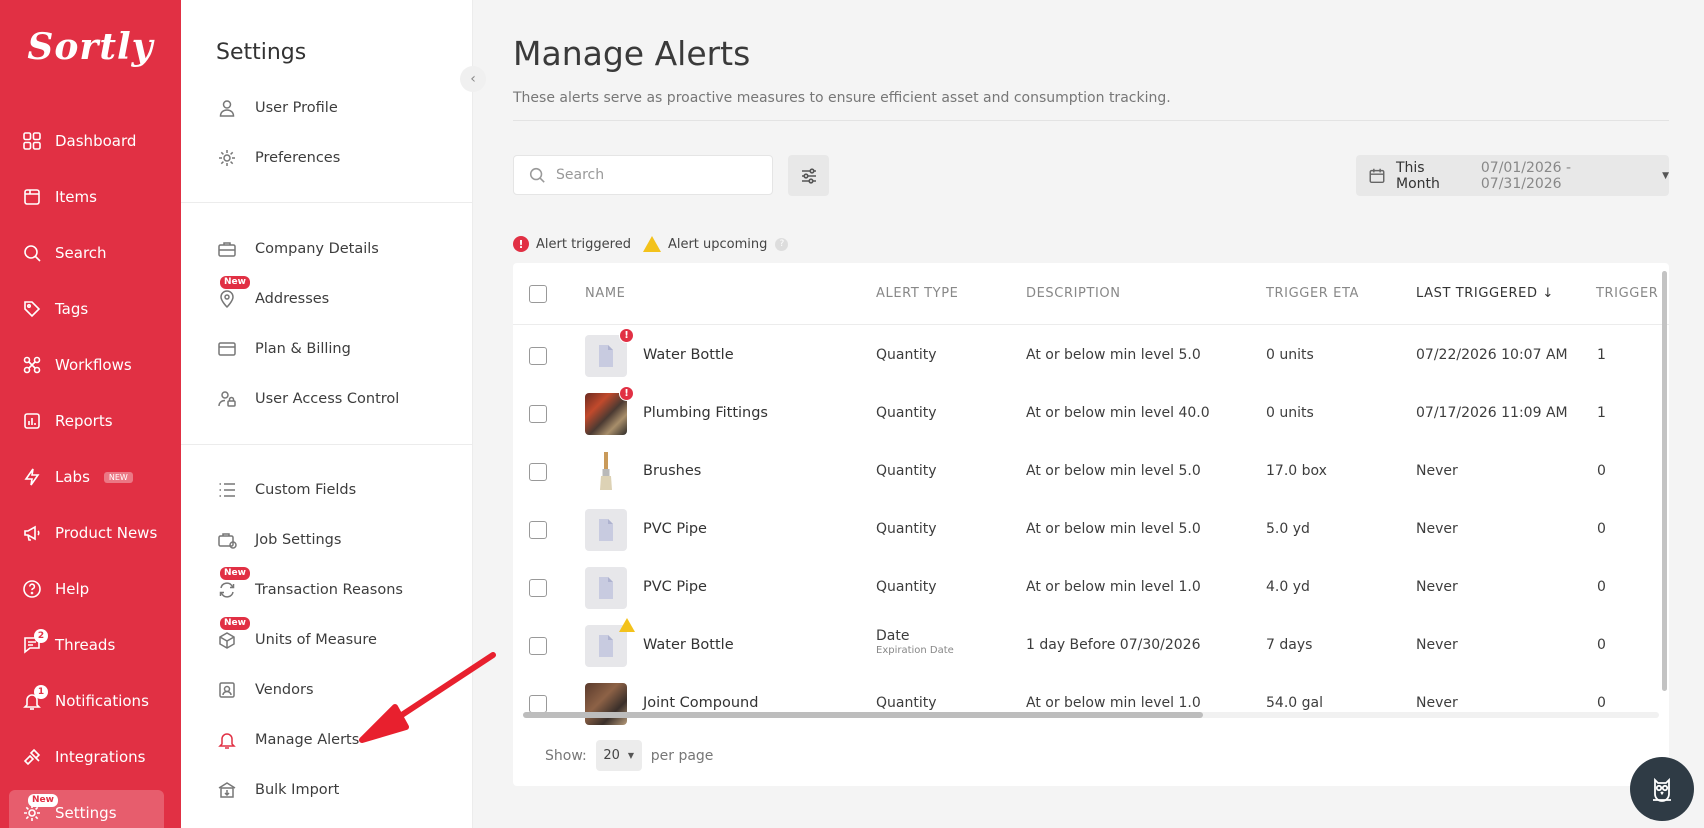  Describe the element at coordinates (1437, 587) in the screenshot. I see `last-triggered: Never` at that location.